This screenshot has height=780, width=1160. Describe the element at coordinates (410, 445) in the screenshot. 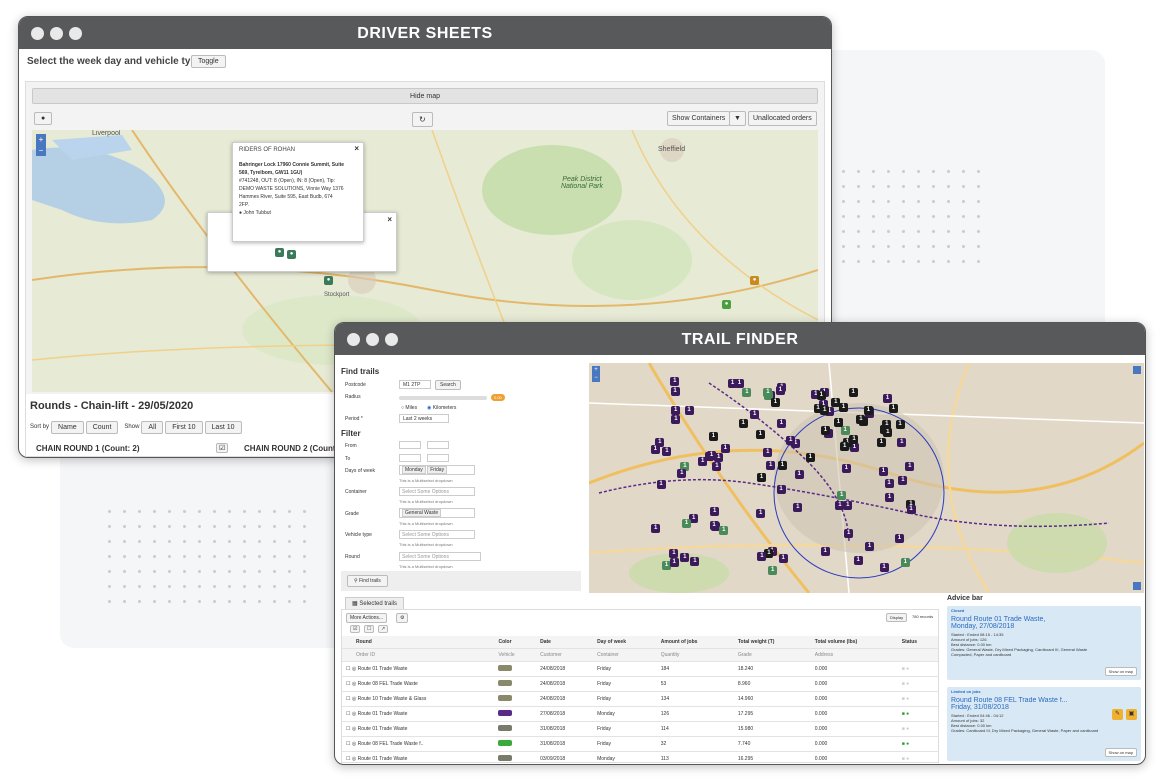

I see `from-hour-select` at that location.